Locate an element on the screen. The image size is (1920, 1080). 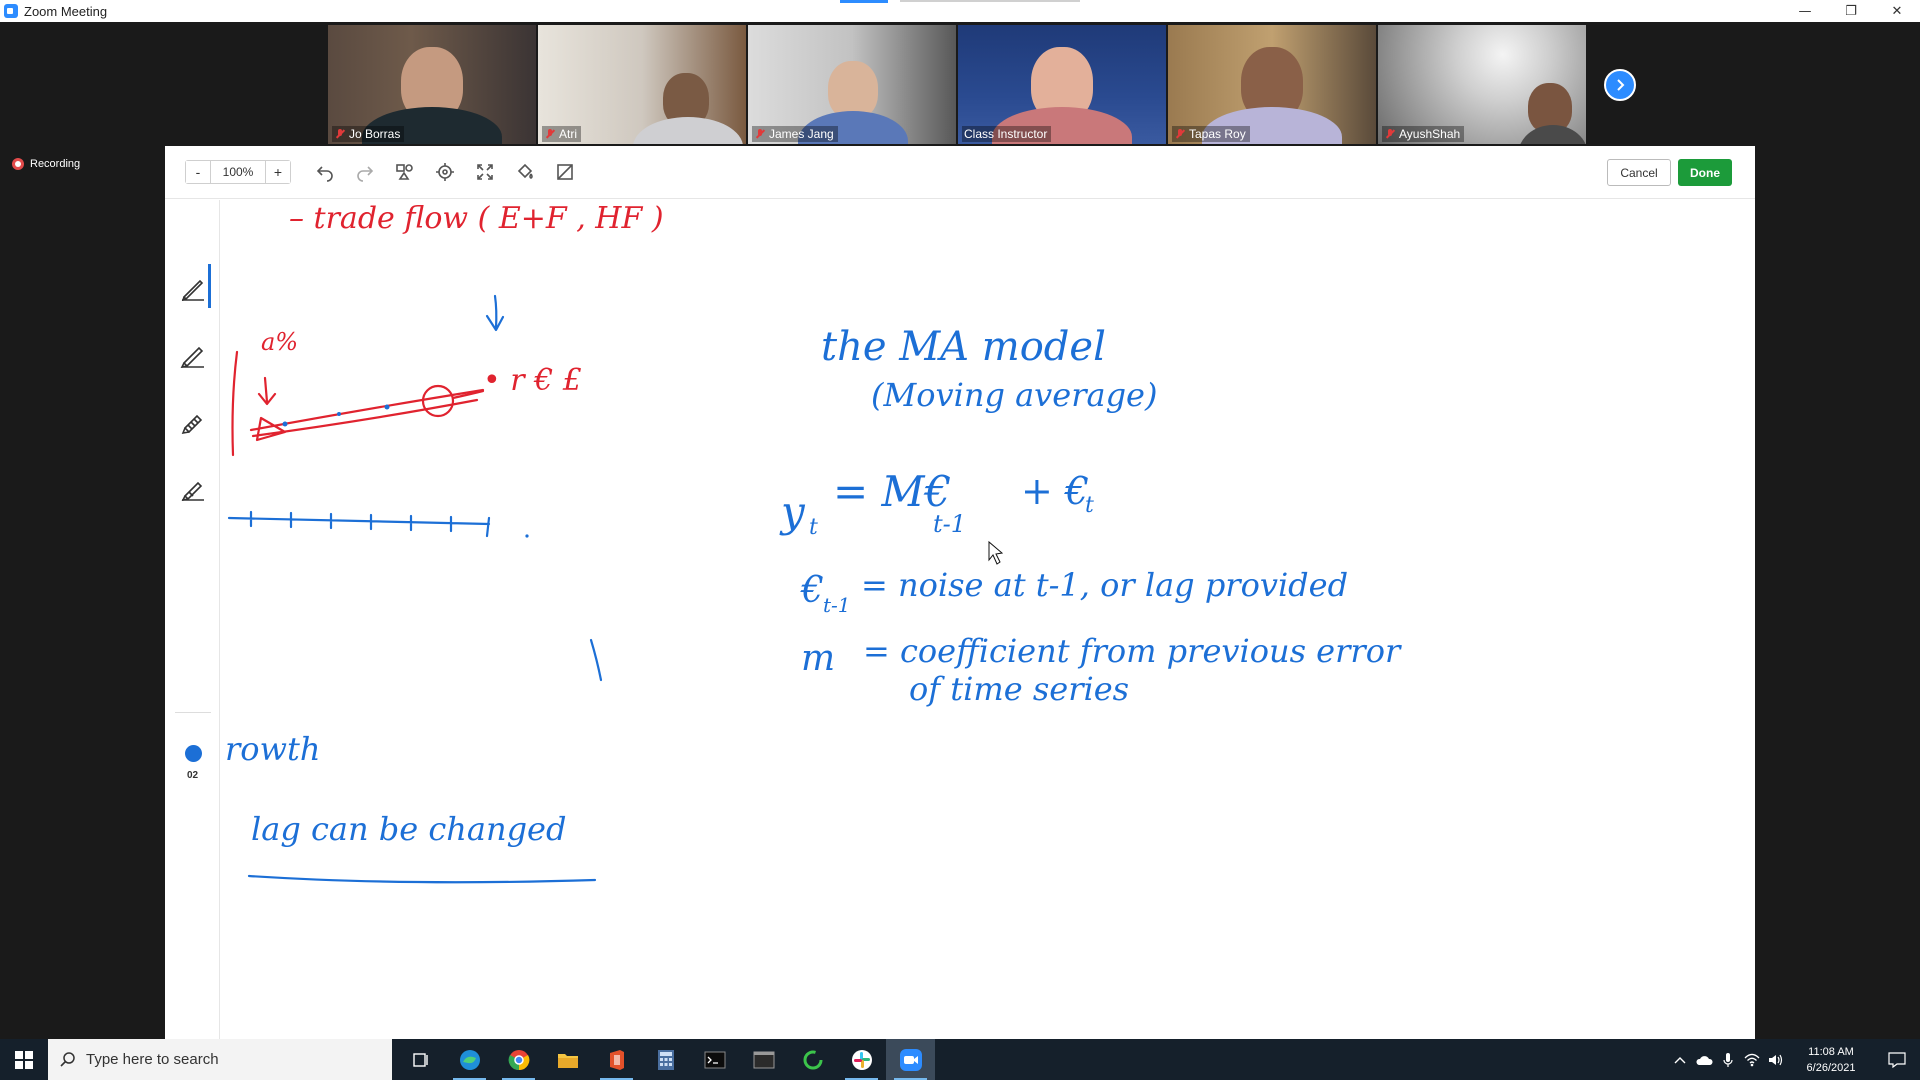
calligraphy-tool is located at coordinates (193, 488).